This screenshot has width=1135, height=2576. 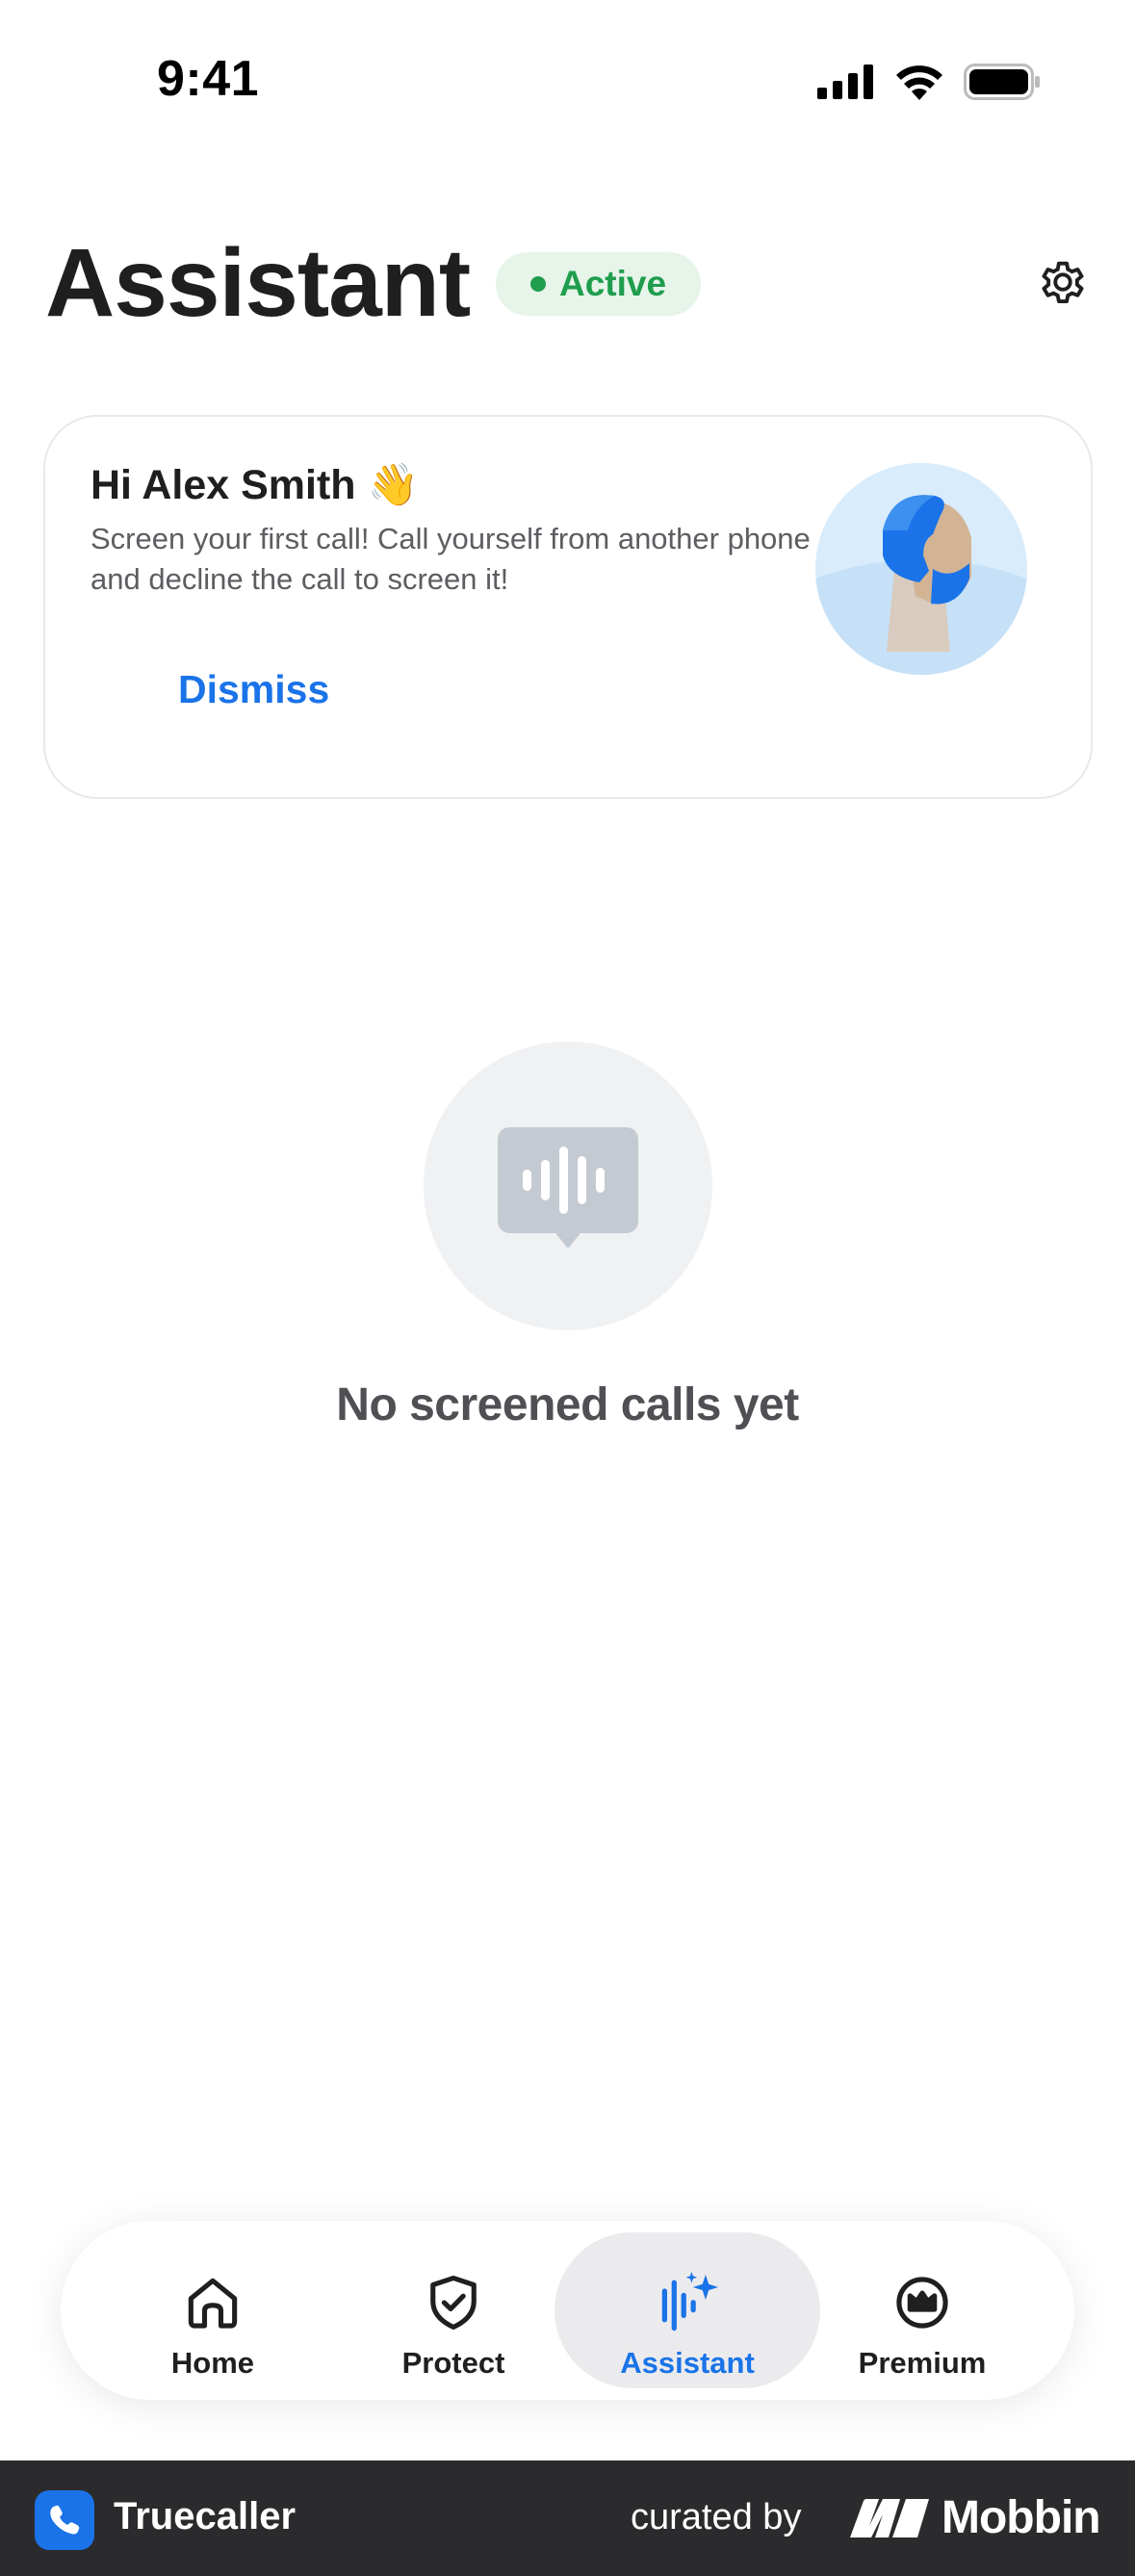 What do you see at coordinates (687, 2302) in the screenshot?
I see `assistant-sparkle-icon` at bounding box center [687, 2302].